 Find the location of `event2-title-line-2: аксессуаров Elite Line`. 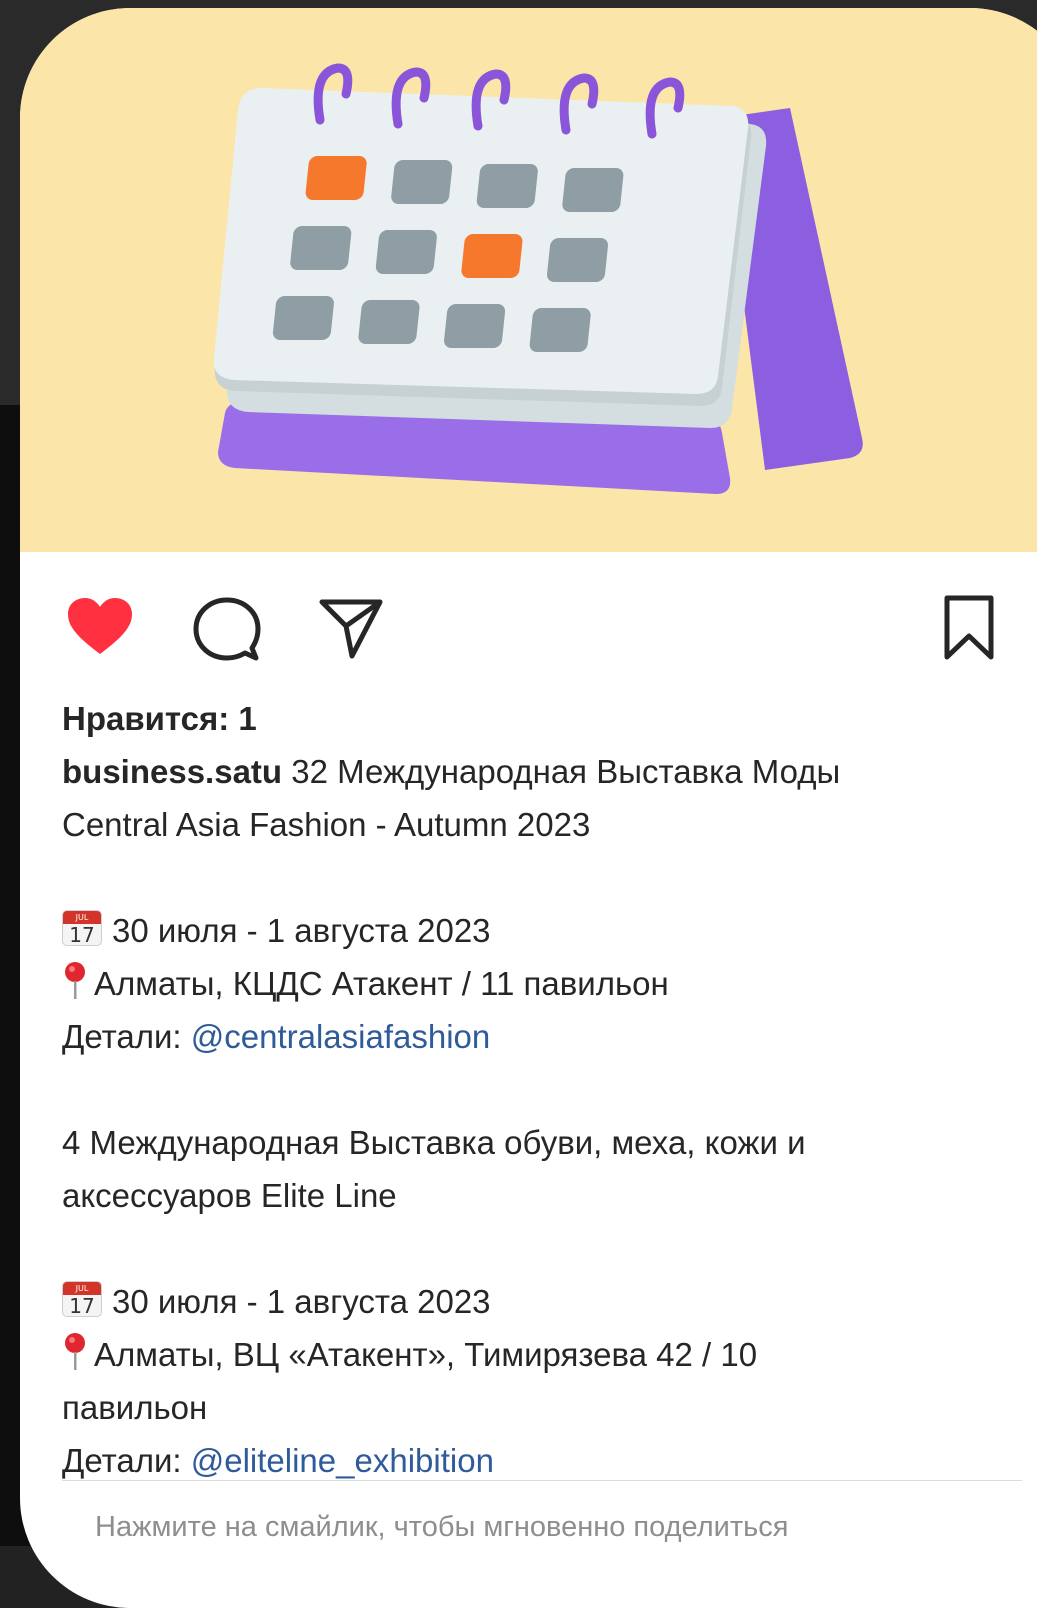

event2-title-line-2: аксессуаров Elite Line is located at coordinates (229, 1195).